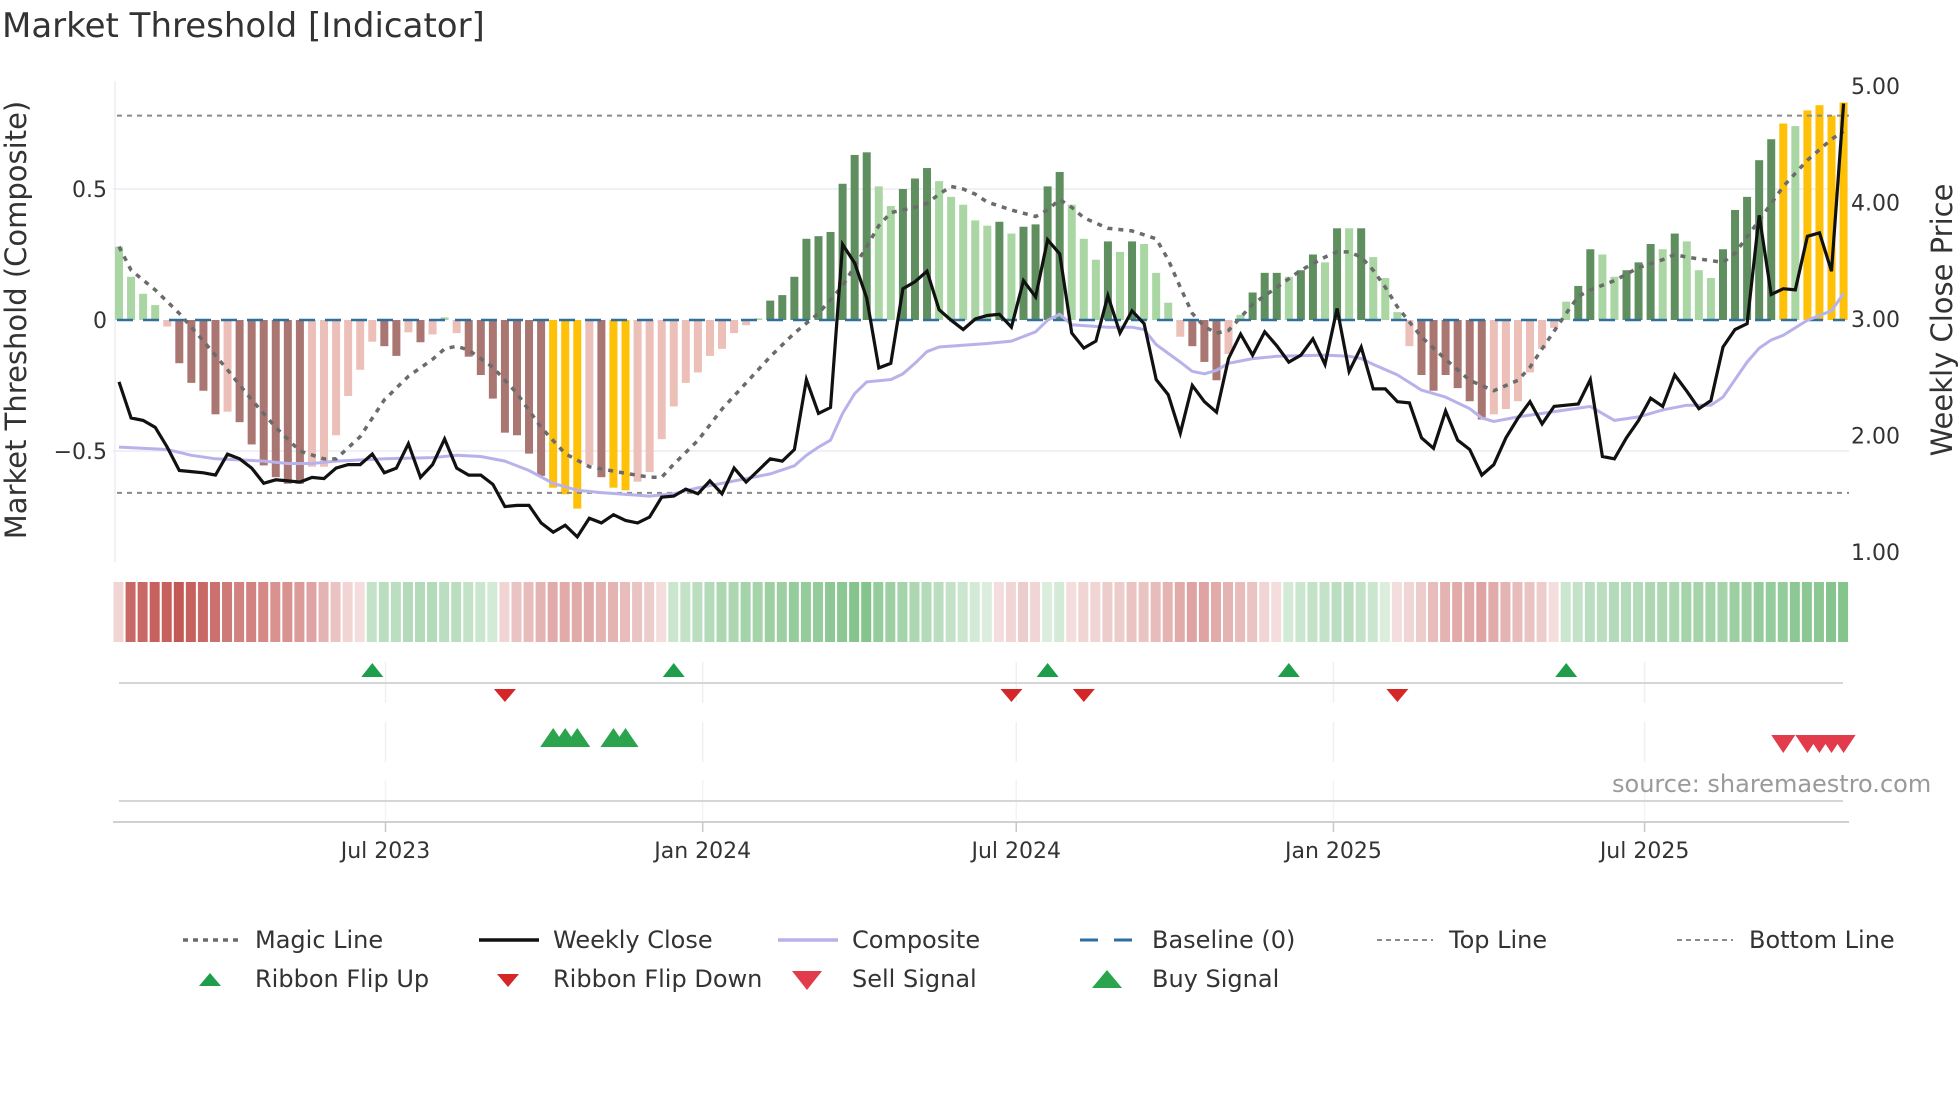 This screenshot has height=1102, width=1960. What do you see at coordinates (282, 940) in the screenshot?
I see `legend-item-magic: Magic Line` at bounding box center [282, 940].